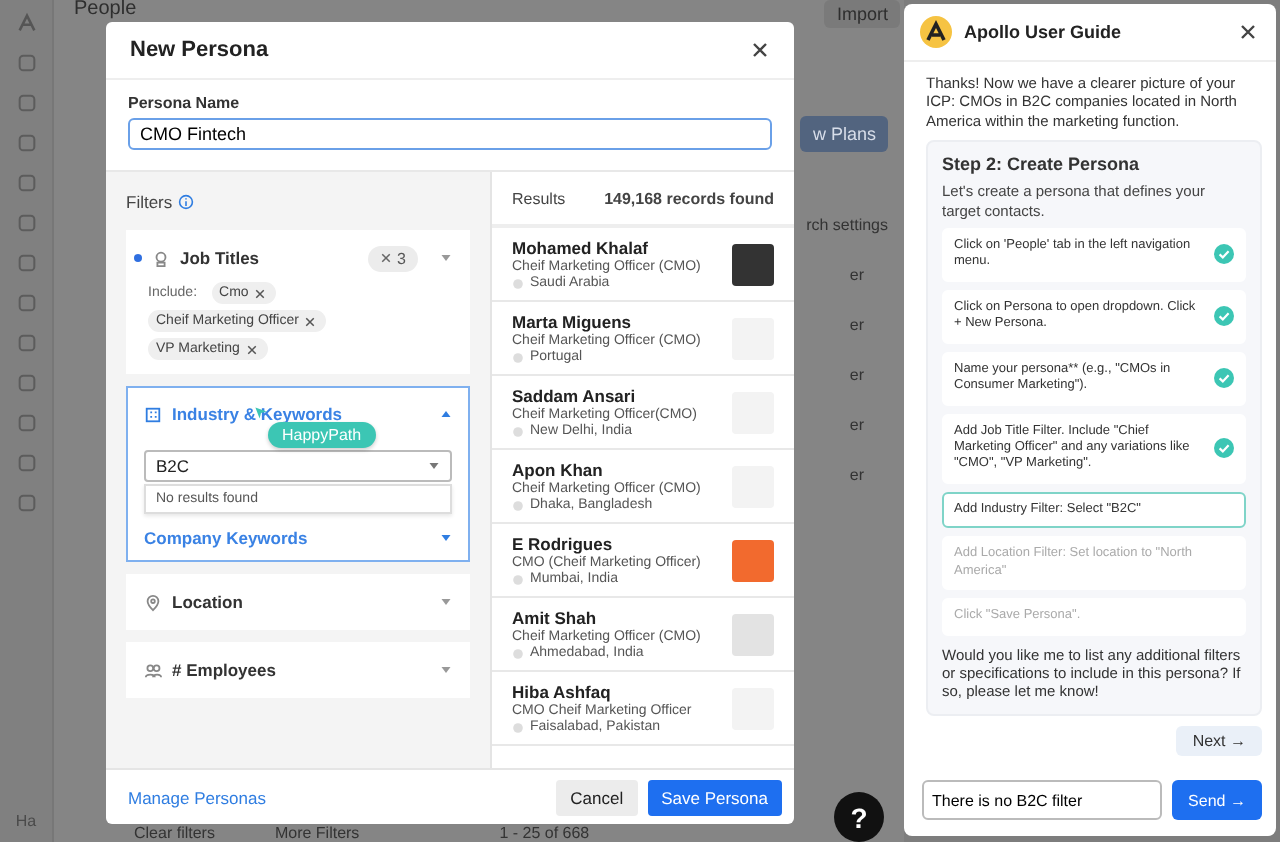  I want to click on guide-title: Apollo User Guide, so click(1044, 32).